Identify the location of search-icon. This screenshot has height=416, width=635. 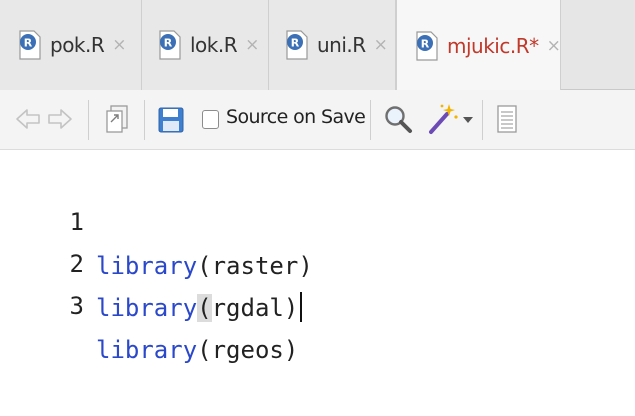
(398, 119).